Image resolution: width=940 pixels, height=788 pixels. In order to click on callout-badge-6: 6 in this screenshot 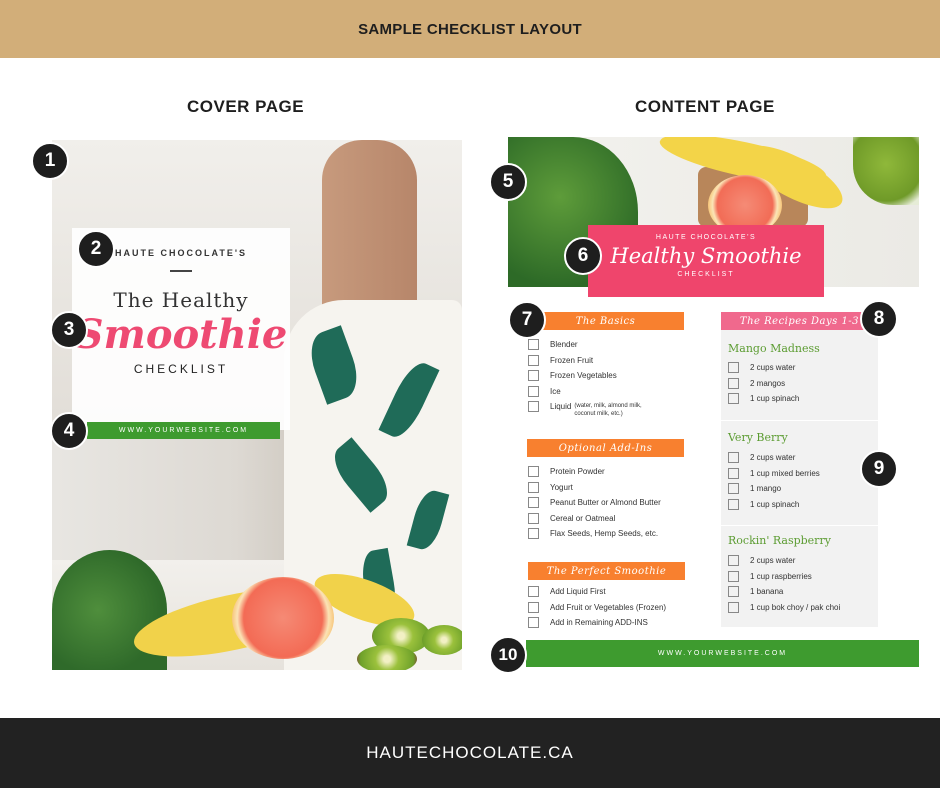, I will do `click(583, 256)`.